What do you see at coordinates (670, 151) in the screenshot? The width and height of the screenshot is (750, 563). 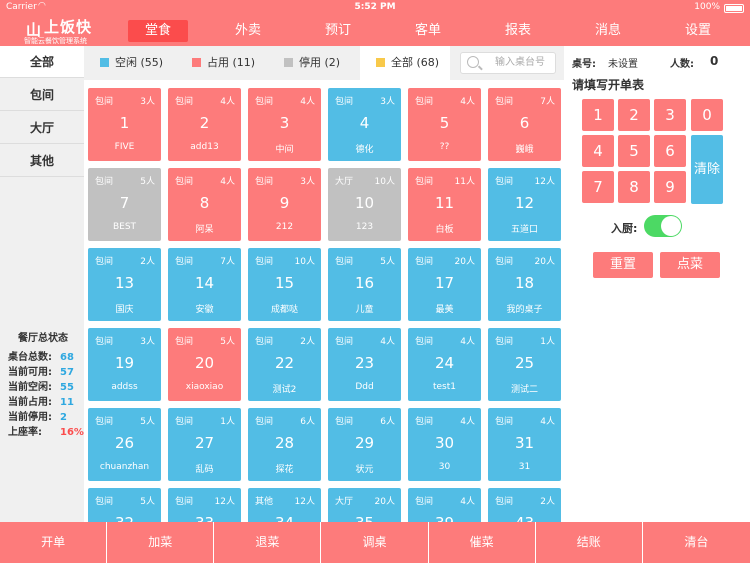 I see `keypad-key-6: 6` at bounding box center [670, 151].